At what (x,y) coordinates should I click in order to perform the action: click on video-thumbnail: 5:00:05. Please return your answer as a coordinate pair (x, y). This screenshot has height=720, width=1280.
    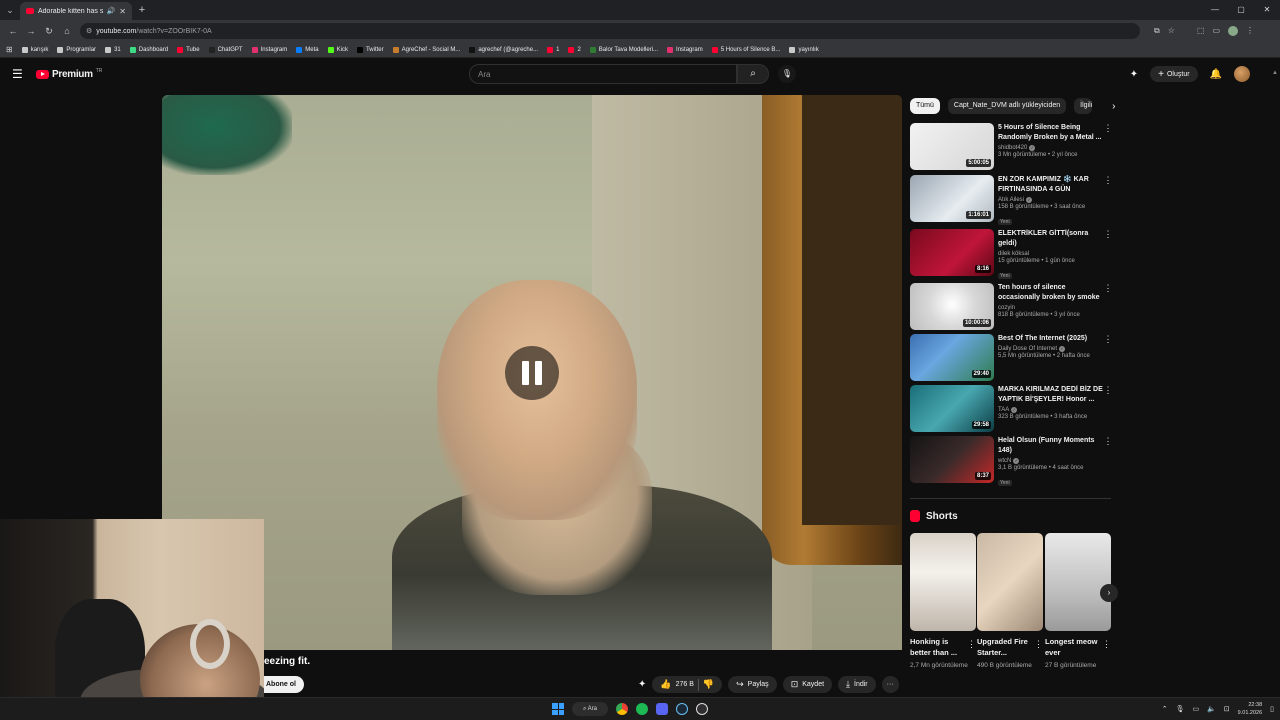
    Looking at the image, I should click on (952, 146).